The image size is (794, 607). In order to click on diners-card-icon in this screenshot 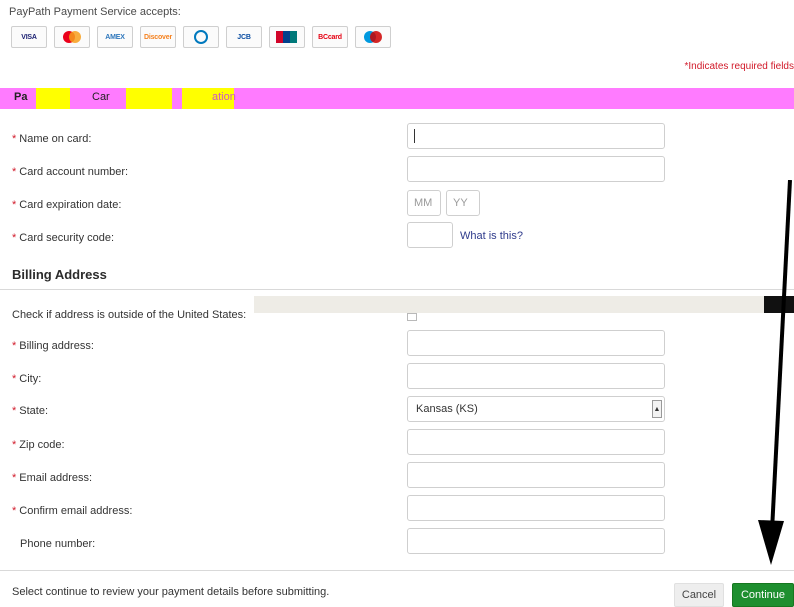, I will do `click(201, 37)`.